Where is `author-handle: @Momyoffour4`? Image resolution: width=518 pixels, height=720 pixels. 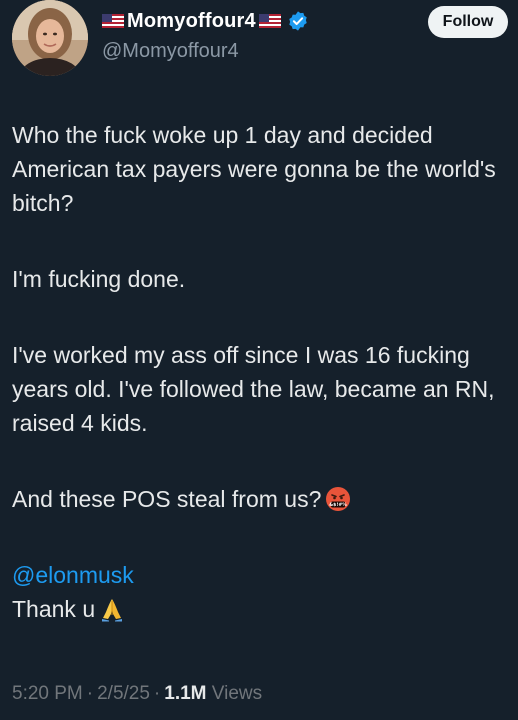
author-handle: @Momyoffour4 is located at coordinates (205, 51).